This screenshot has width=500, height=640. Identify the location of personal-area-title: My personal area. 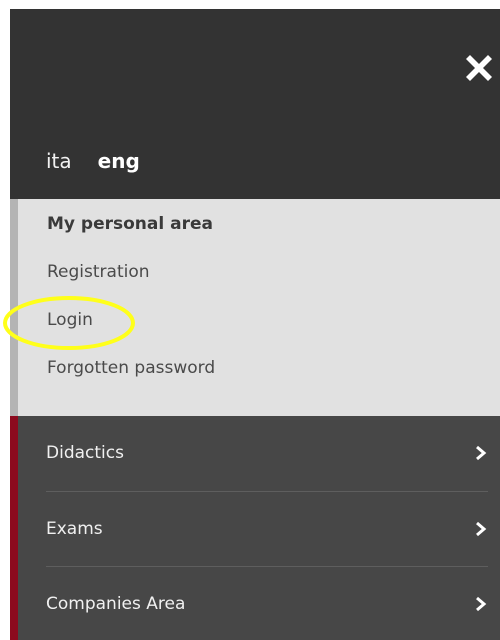
(130, 224).